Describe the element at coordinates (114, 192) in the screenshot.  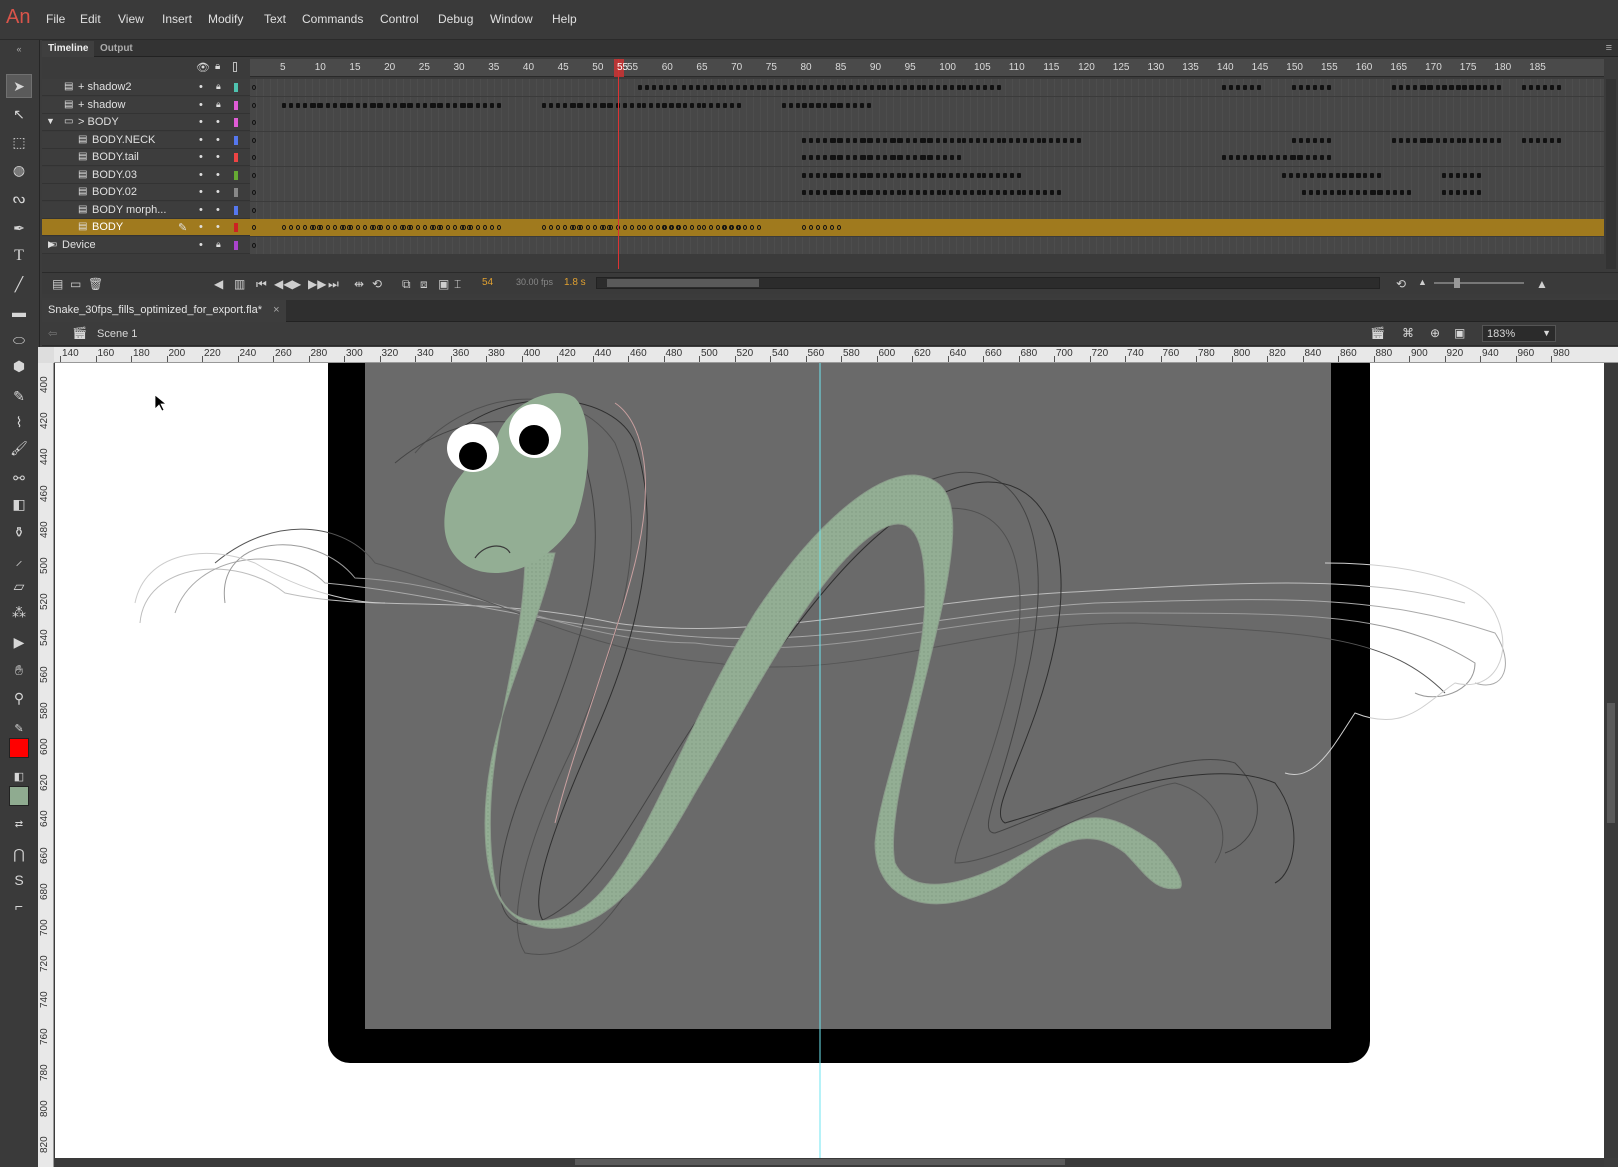
I see `layer-name: BODY.02` at that location.